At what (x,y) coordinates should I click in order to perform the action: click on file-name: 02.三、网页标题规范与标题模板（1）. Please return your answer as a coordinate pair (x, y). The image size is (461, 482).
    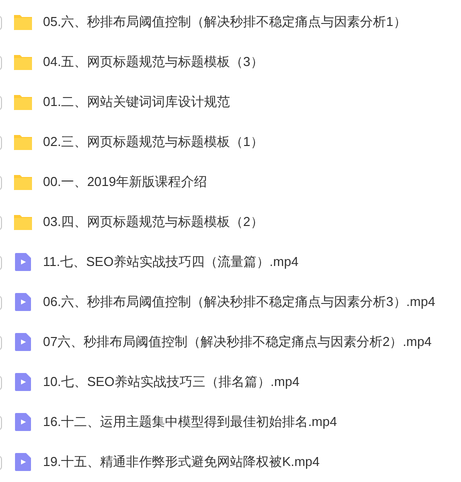
    Looking at the image, I should click on (153, 142).